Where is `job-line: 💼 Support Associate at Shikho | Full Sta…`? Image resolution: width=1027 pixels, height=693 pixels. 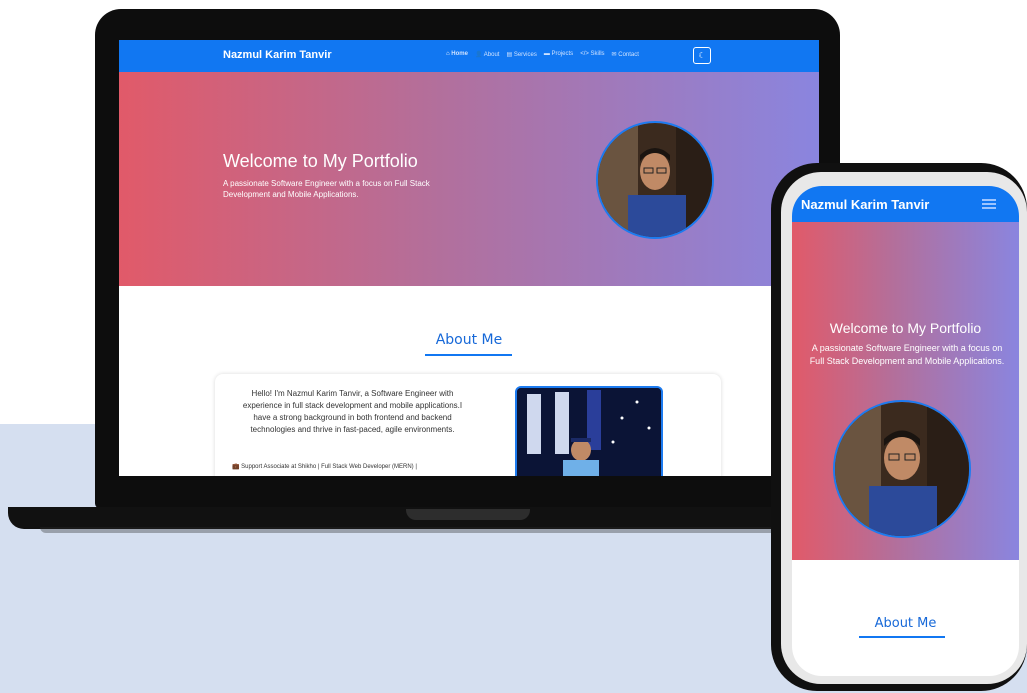 job-line: 💼 Support Associate at Shikho | Full Sta… is located at coordinates (352, 466).